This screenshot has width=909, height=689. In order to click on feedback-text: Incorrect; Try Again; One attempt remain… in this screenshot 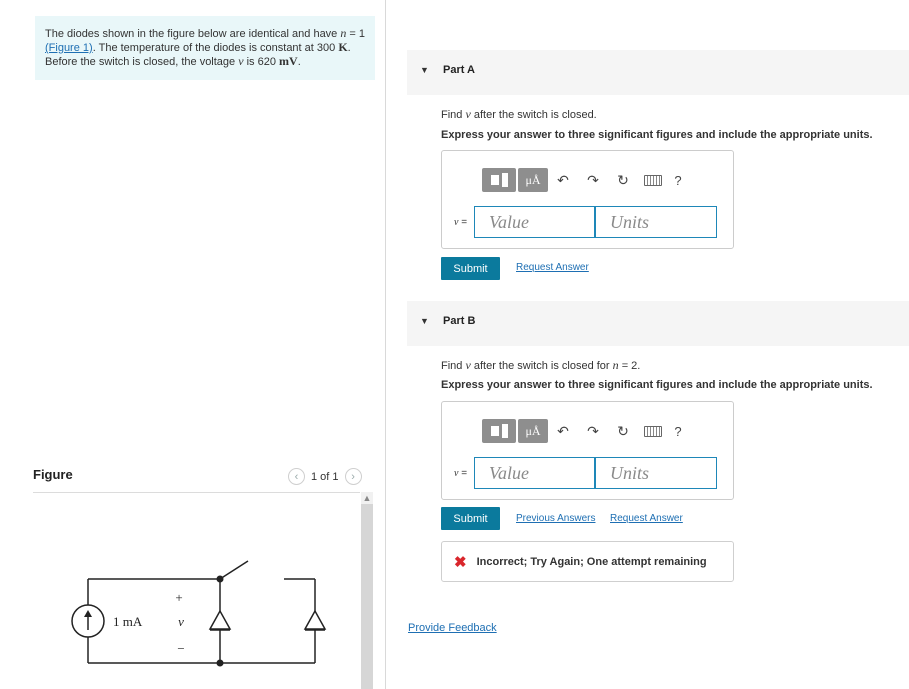, I will do `click(591, 561)`.